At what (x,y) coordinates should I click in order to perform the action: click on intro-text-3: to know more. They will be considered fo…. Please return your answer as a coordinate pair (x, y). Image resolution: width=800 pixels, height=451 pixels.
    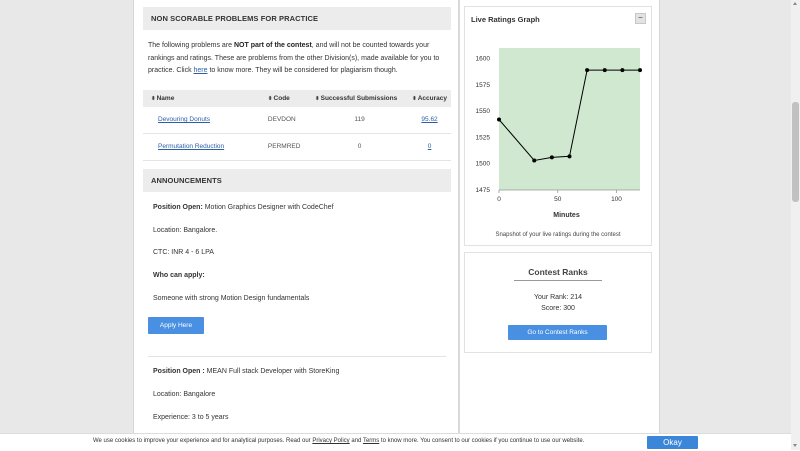
    Looking at the image, I should click on (302, 70).